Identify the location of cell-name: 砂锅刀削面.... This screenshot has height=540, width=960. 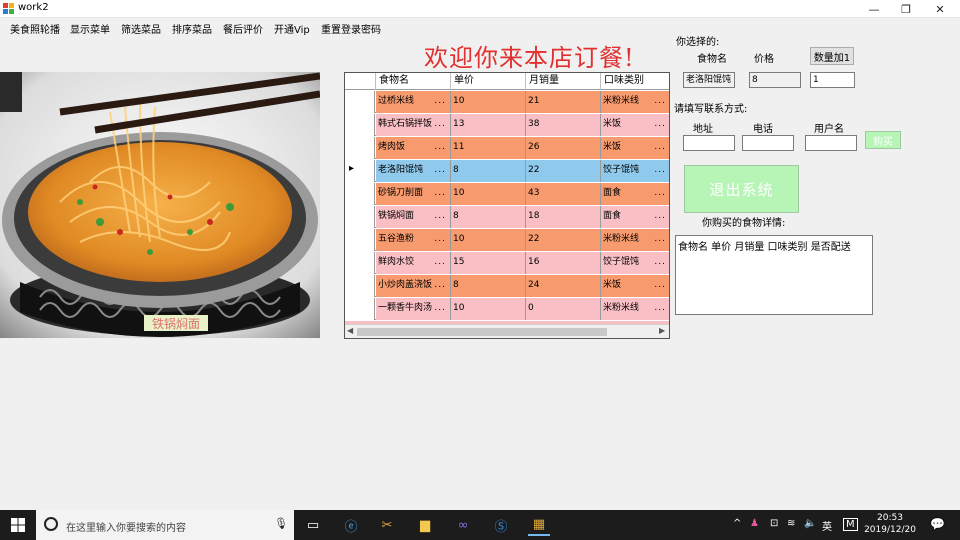
(413, 194).